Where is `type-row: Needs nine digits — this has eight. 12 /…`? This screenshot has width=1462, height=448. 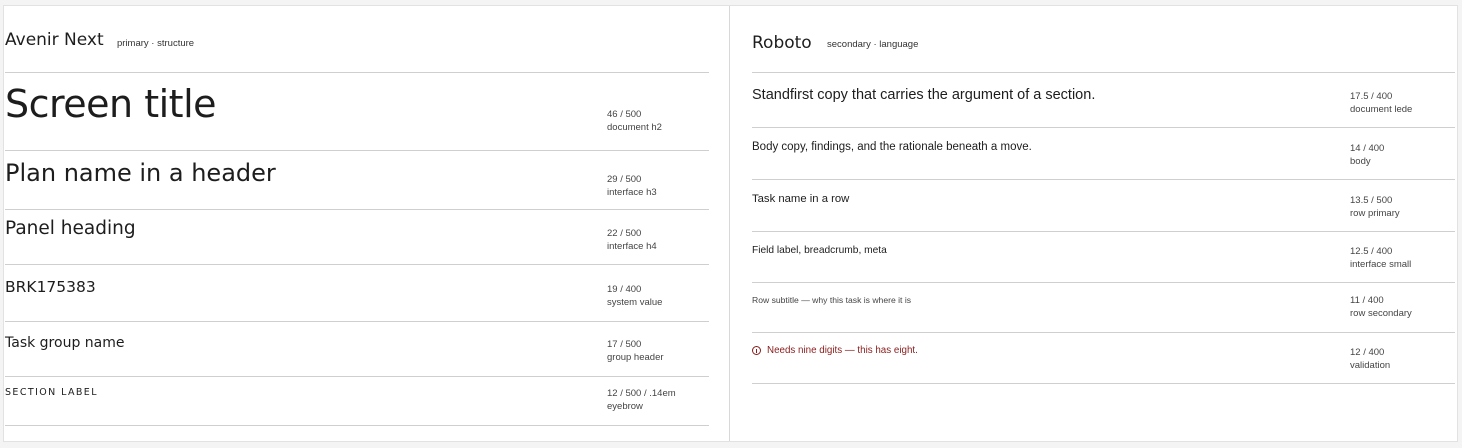 type-row: Needs nine digits — this has eight. 12 /… is located at coordinates (1103, 358).